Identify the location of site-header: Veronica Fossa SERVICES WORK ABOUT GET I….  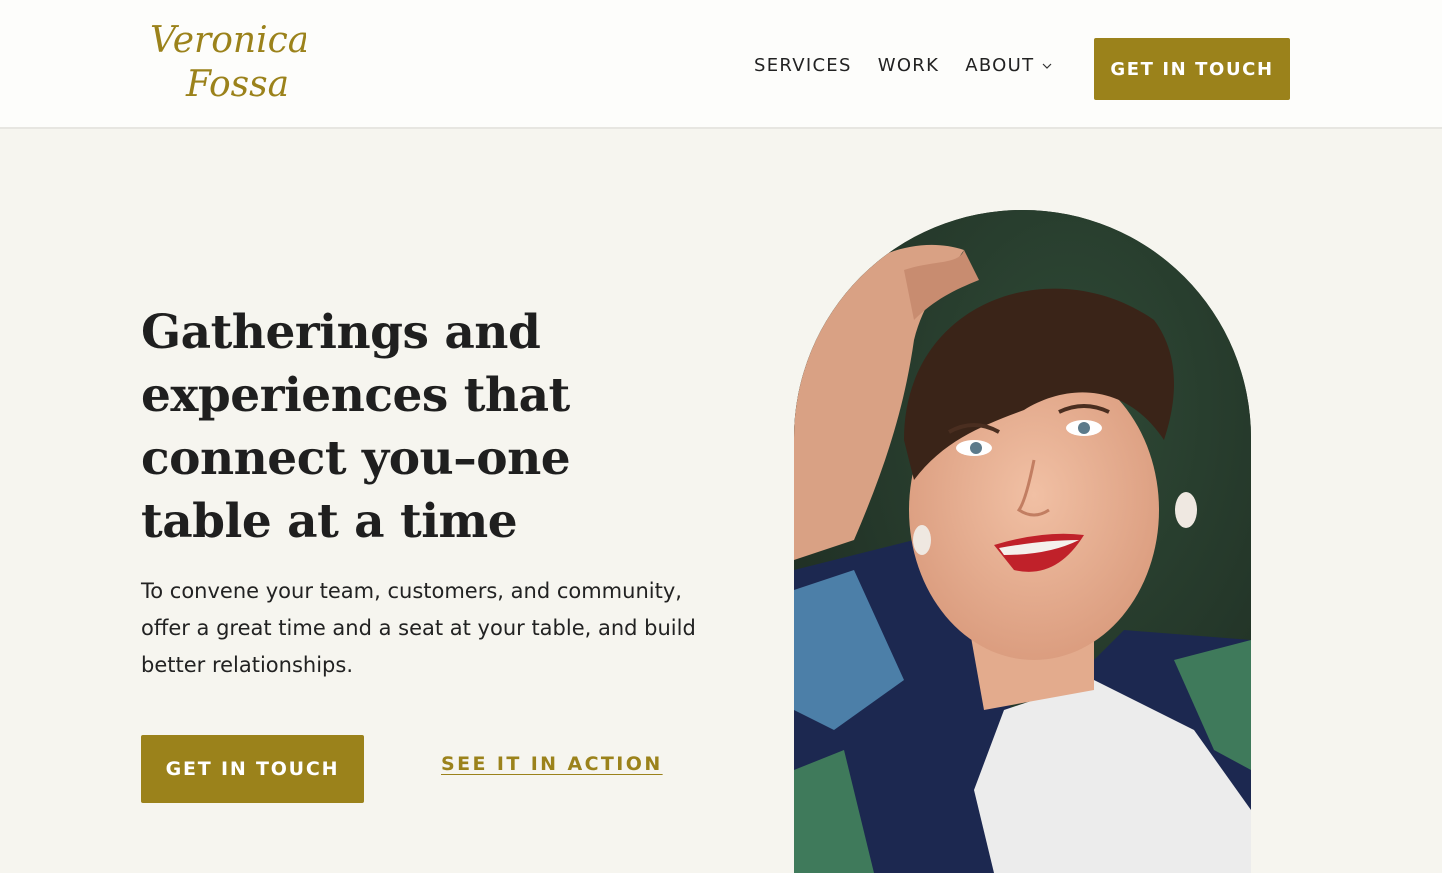
(721, 64).